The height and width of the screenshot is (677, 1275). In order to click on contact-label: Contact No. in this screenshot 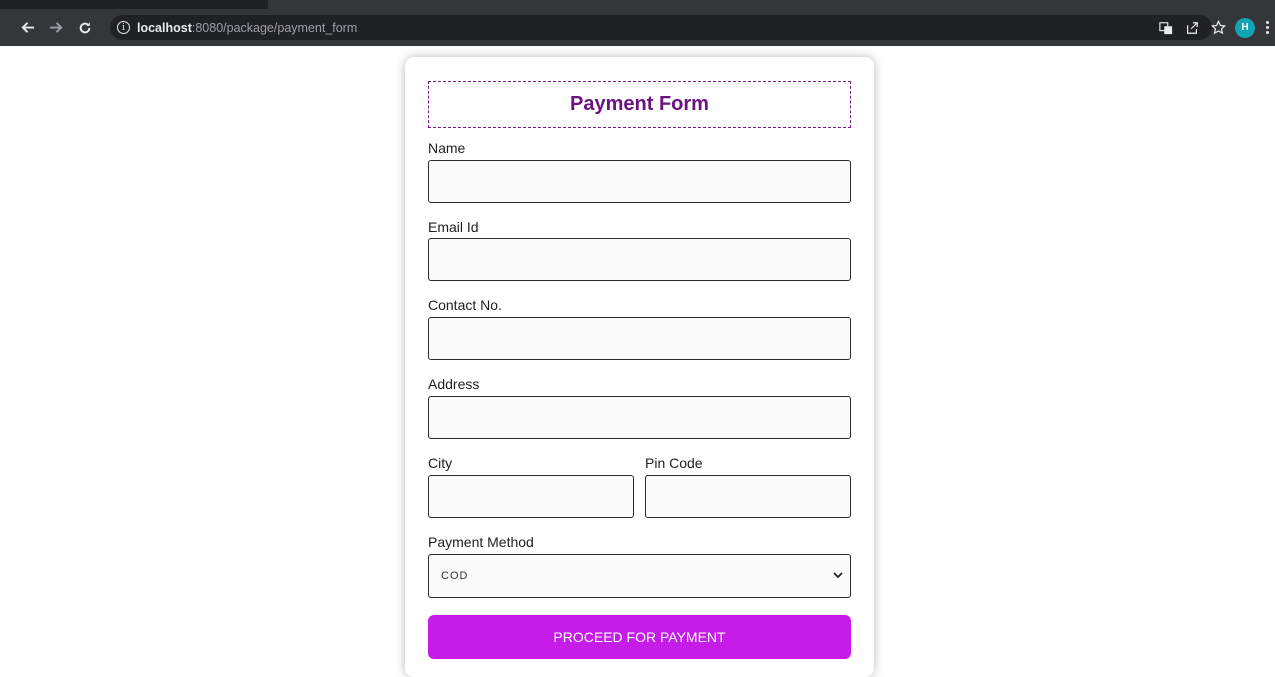, I will do `click(465, 305)`.